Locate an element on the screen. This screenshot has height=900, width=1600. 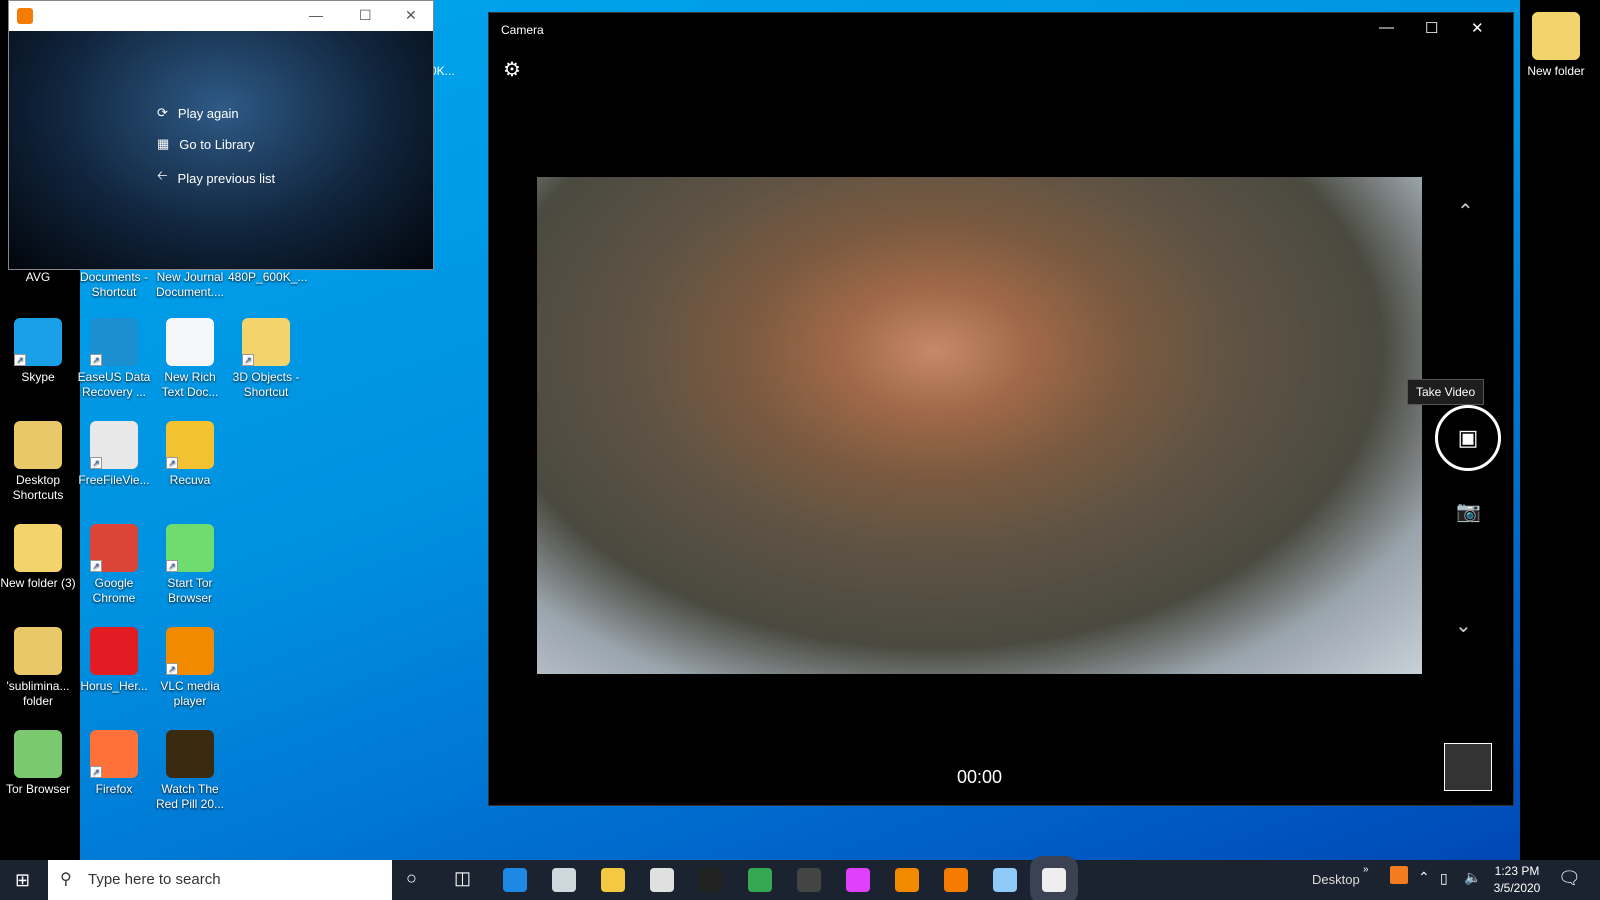
search-box: ⚲ Type here to search is located at coordinates (220, 880).